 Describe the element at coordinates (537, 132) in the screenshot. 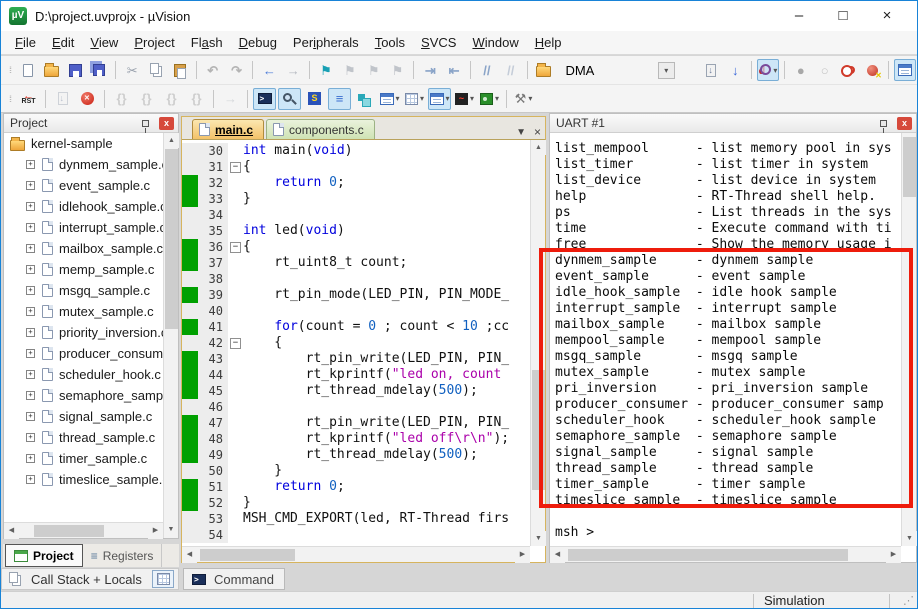

I see `close-document-icon: ×` at that location.